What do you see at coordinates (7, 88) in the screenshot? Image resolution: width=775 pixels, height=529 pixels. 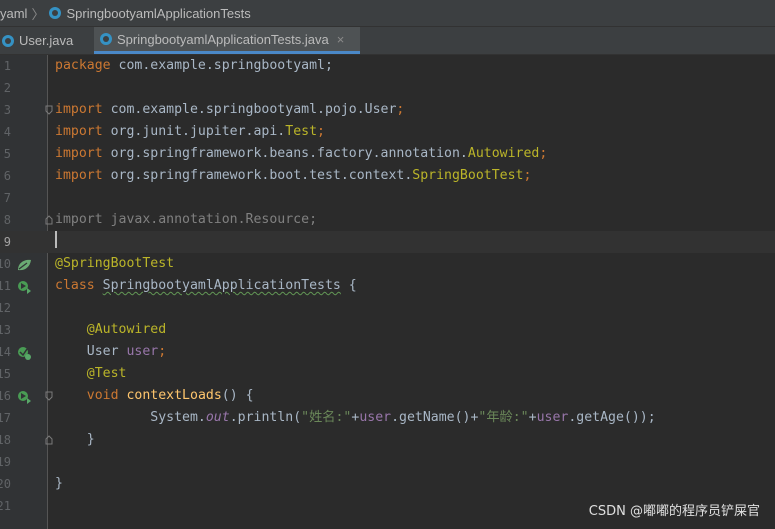 I see `line-number: 2` at bounding box center [7, 88].